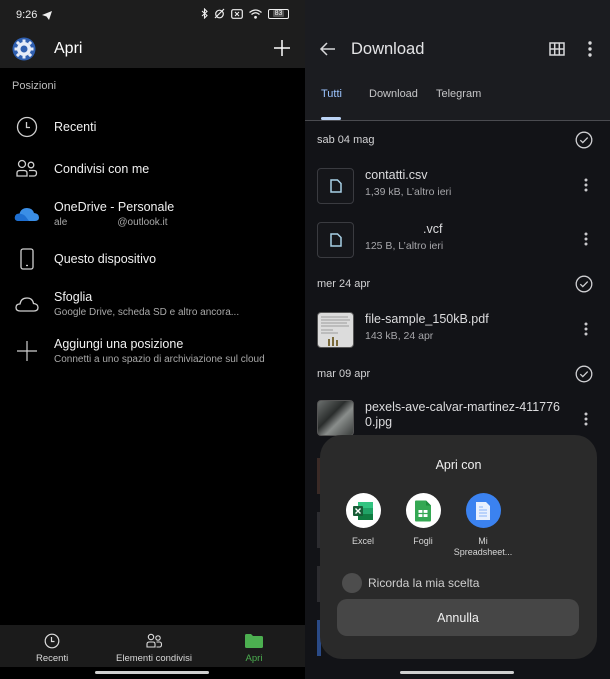  Describe the element at coordinates (278, 13) in the screenshot. I see `battery-indicator: 83` at that location.